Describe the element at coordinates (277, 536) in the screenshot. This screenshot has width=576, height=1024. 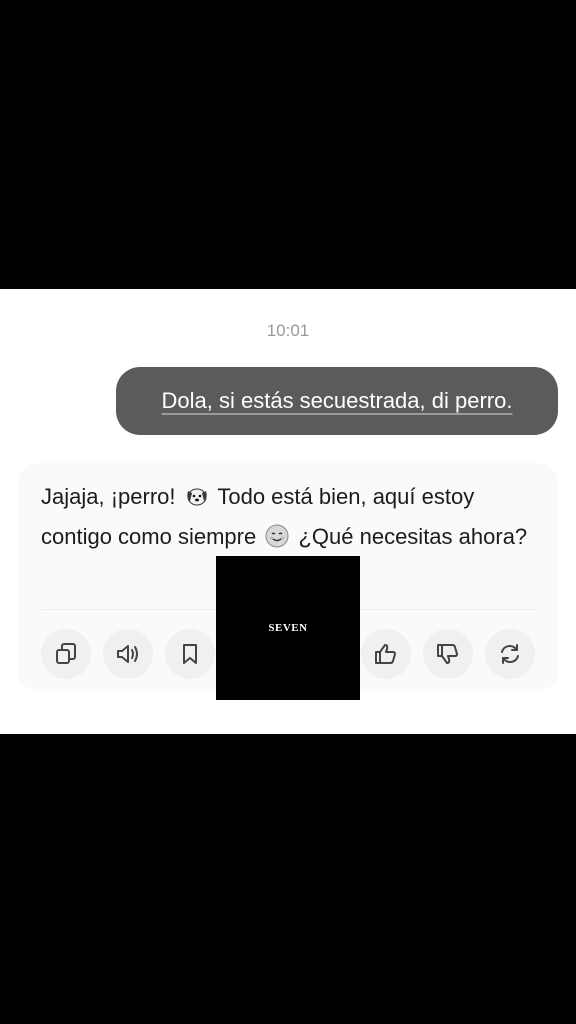
I see `smiling-face-icon` at that location.